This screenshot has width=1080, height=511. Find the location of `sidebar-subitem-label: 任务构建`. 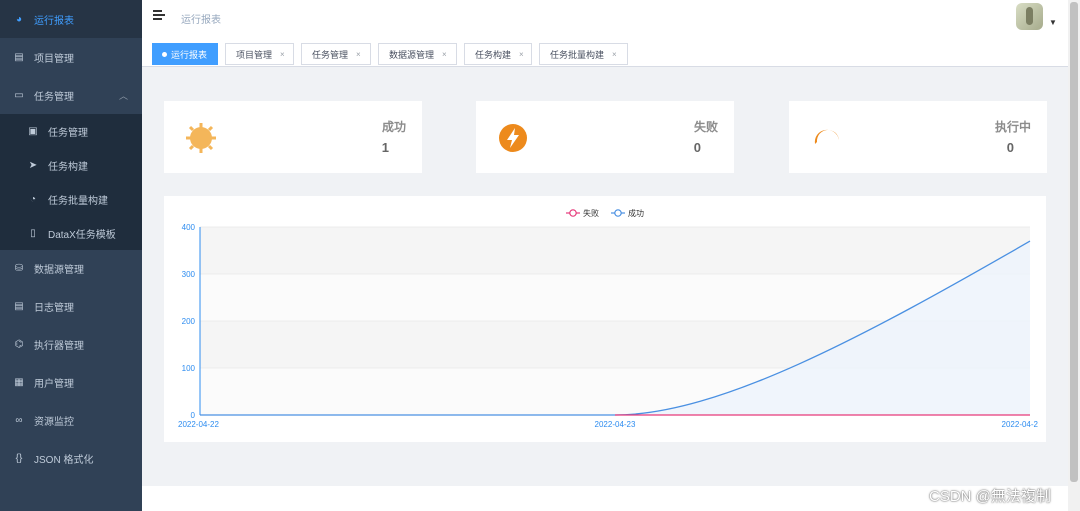

sidebar-subitem-label: 任务构建 is located at coordinates (68, 167).